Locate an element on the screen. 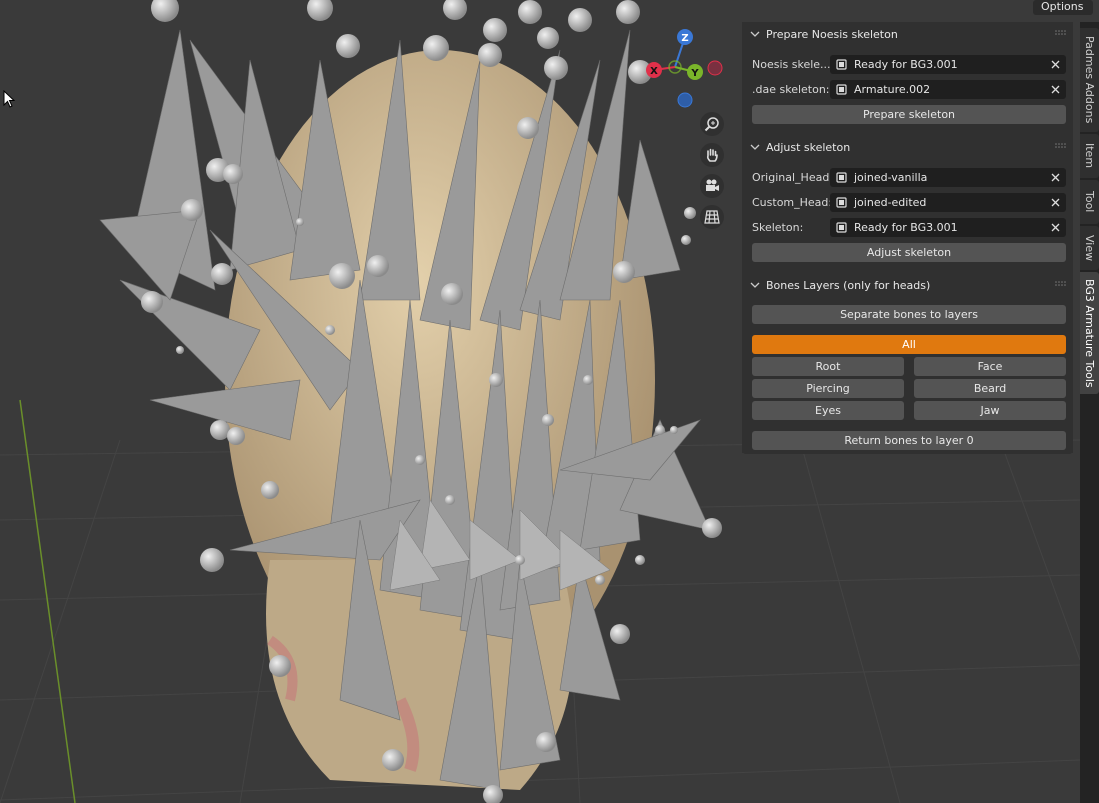  original-head-row: Original_Head: joined-vanilla is located at coordinates (909, 177).